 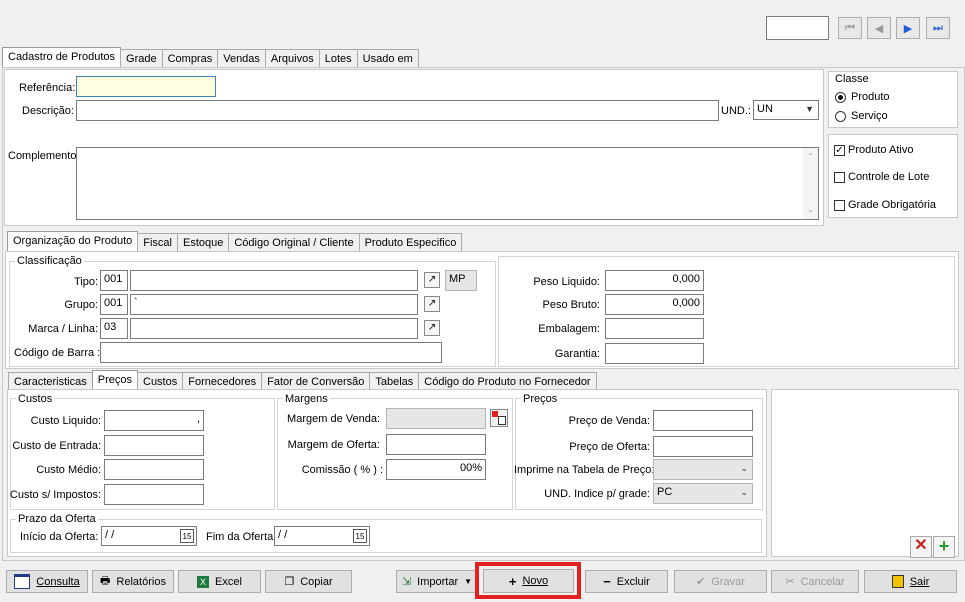 I want to click on complemento-textarea, so click(x=447, y=183).